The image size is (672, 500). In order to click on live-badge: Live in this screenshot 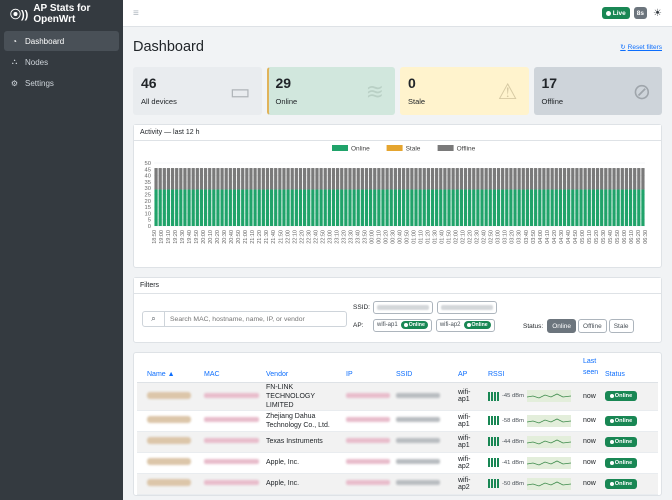, I will do `click(615, 13)`.